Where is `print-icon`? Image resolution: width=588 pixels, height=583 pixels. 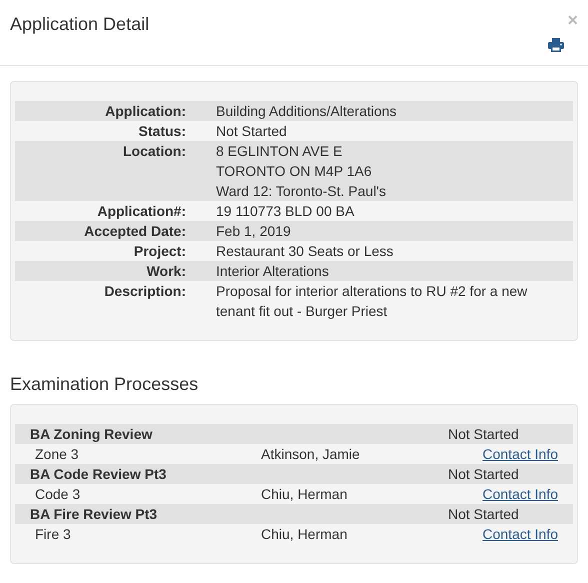 print-icon is located at coordinates (556, 45).